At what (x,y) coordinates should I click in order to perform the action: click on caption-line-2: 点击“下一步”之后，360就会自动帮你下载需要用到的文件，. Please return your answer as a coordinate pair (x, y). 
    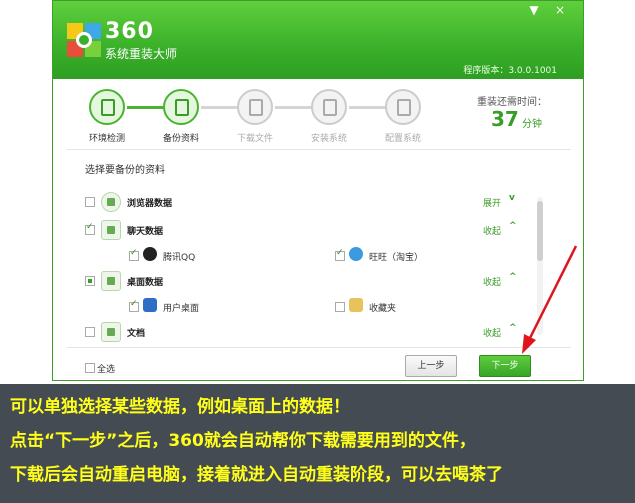
    Looking at the image, I should click on (243, 441).